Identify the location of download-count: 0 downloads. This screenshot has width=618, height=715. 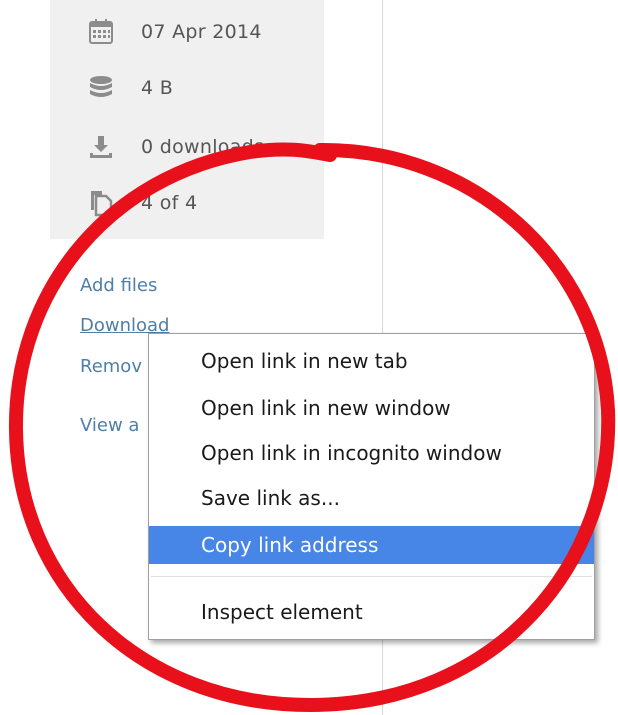
(203, 147).